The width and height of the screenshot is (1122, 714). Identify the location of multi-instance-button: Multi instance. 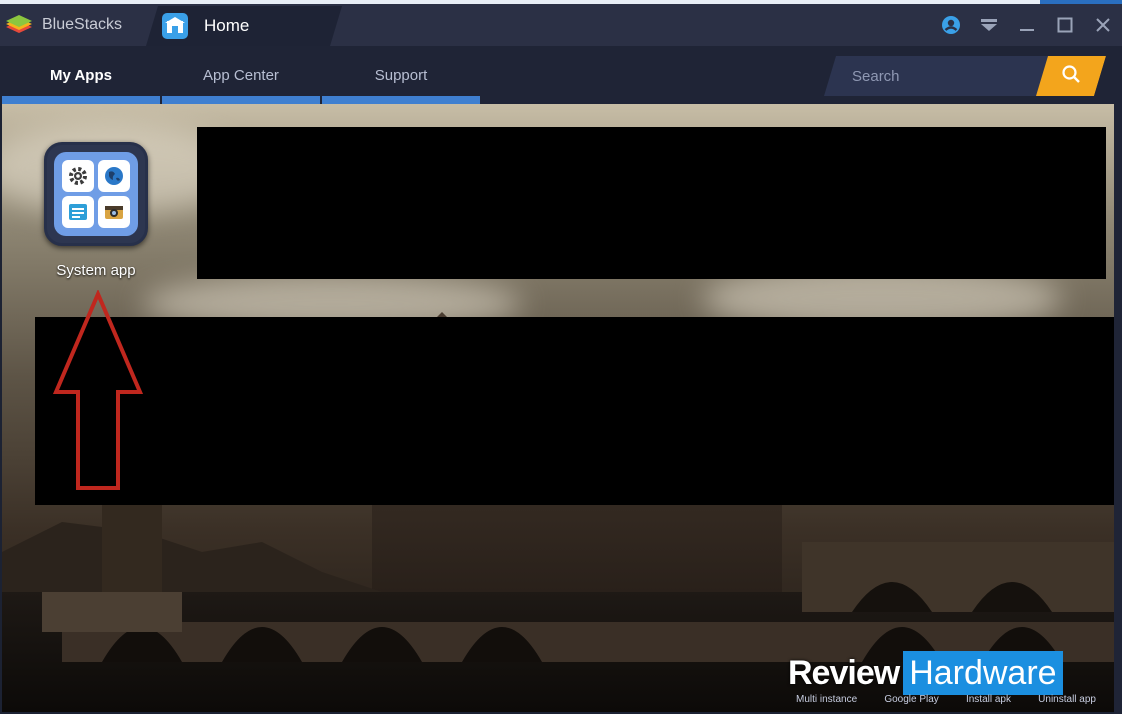
(826, 702).